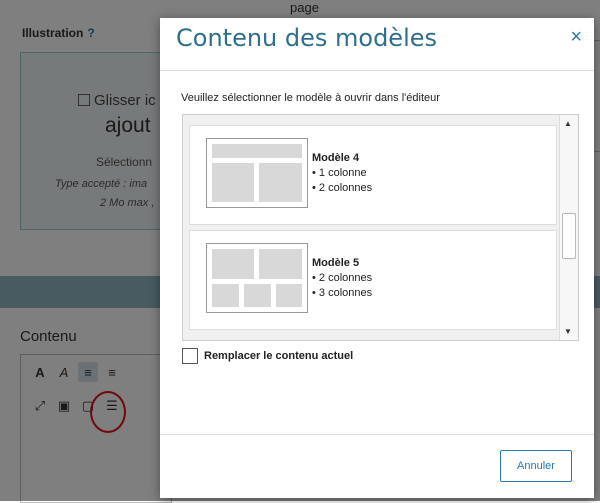 This screenshot has width=600, height=503. Describe the element at coordinates (336, 158) in the screenshot. I see `template-name: Modèle 4` at that location.